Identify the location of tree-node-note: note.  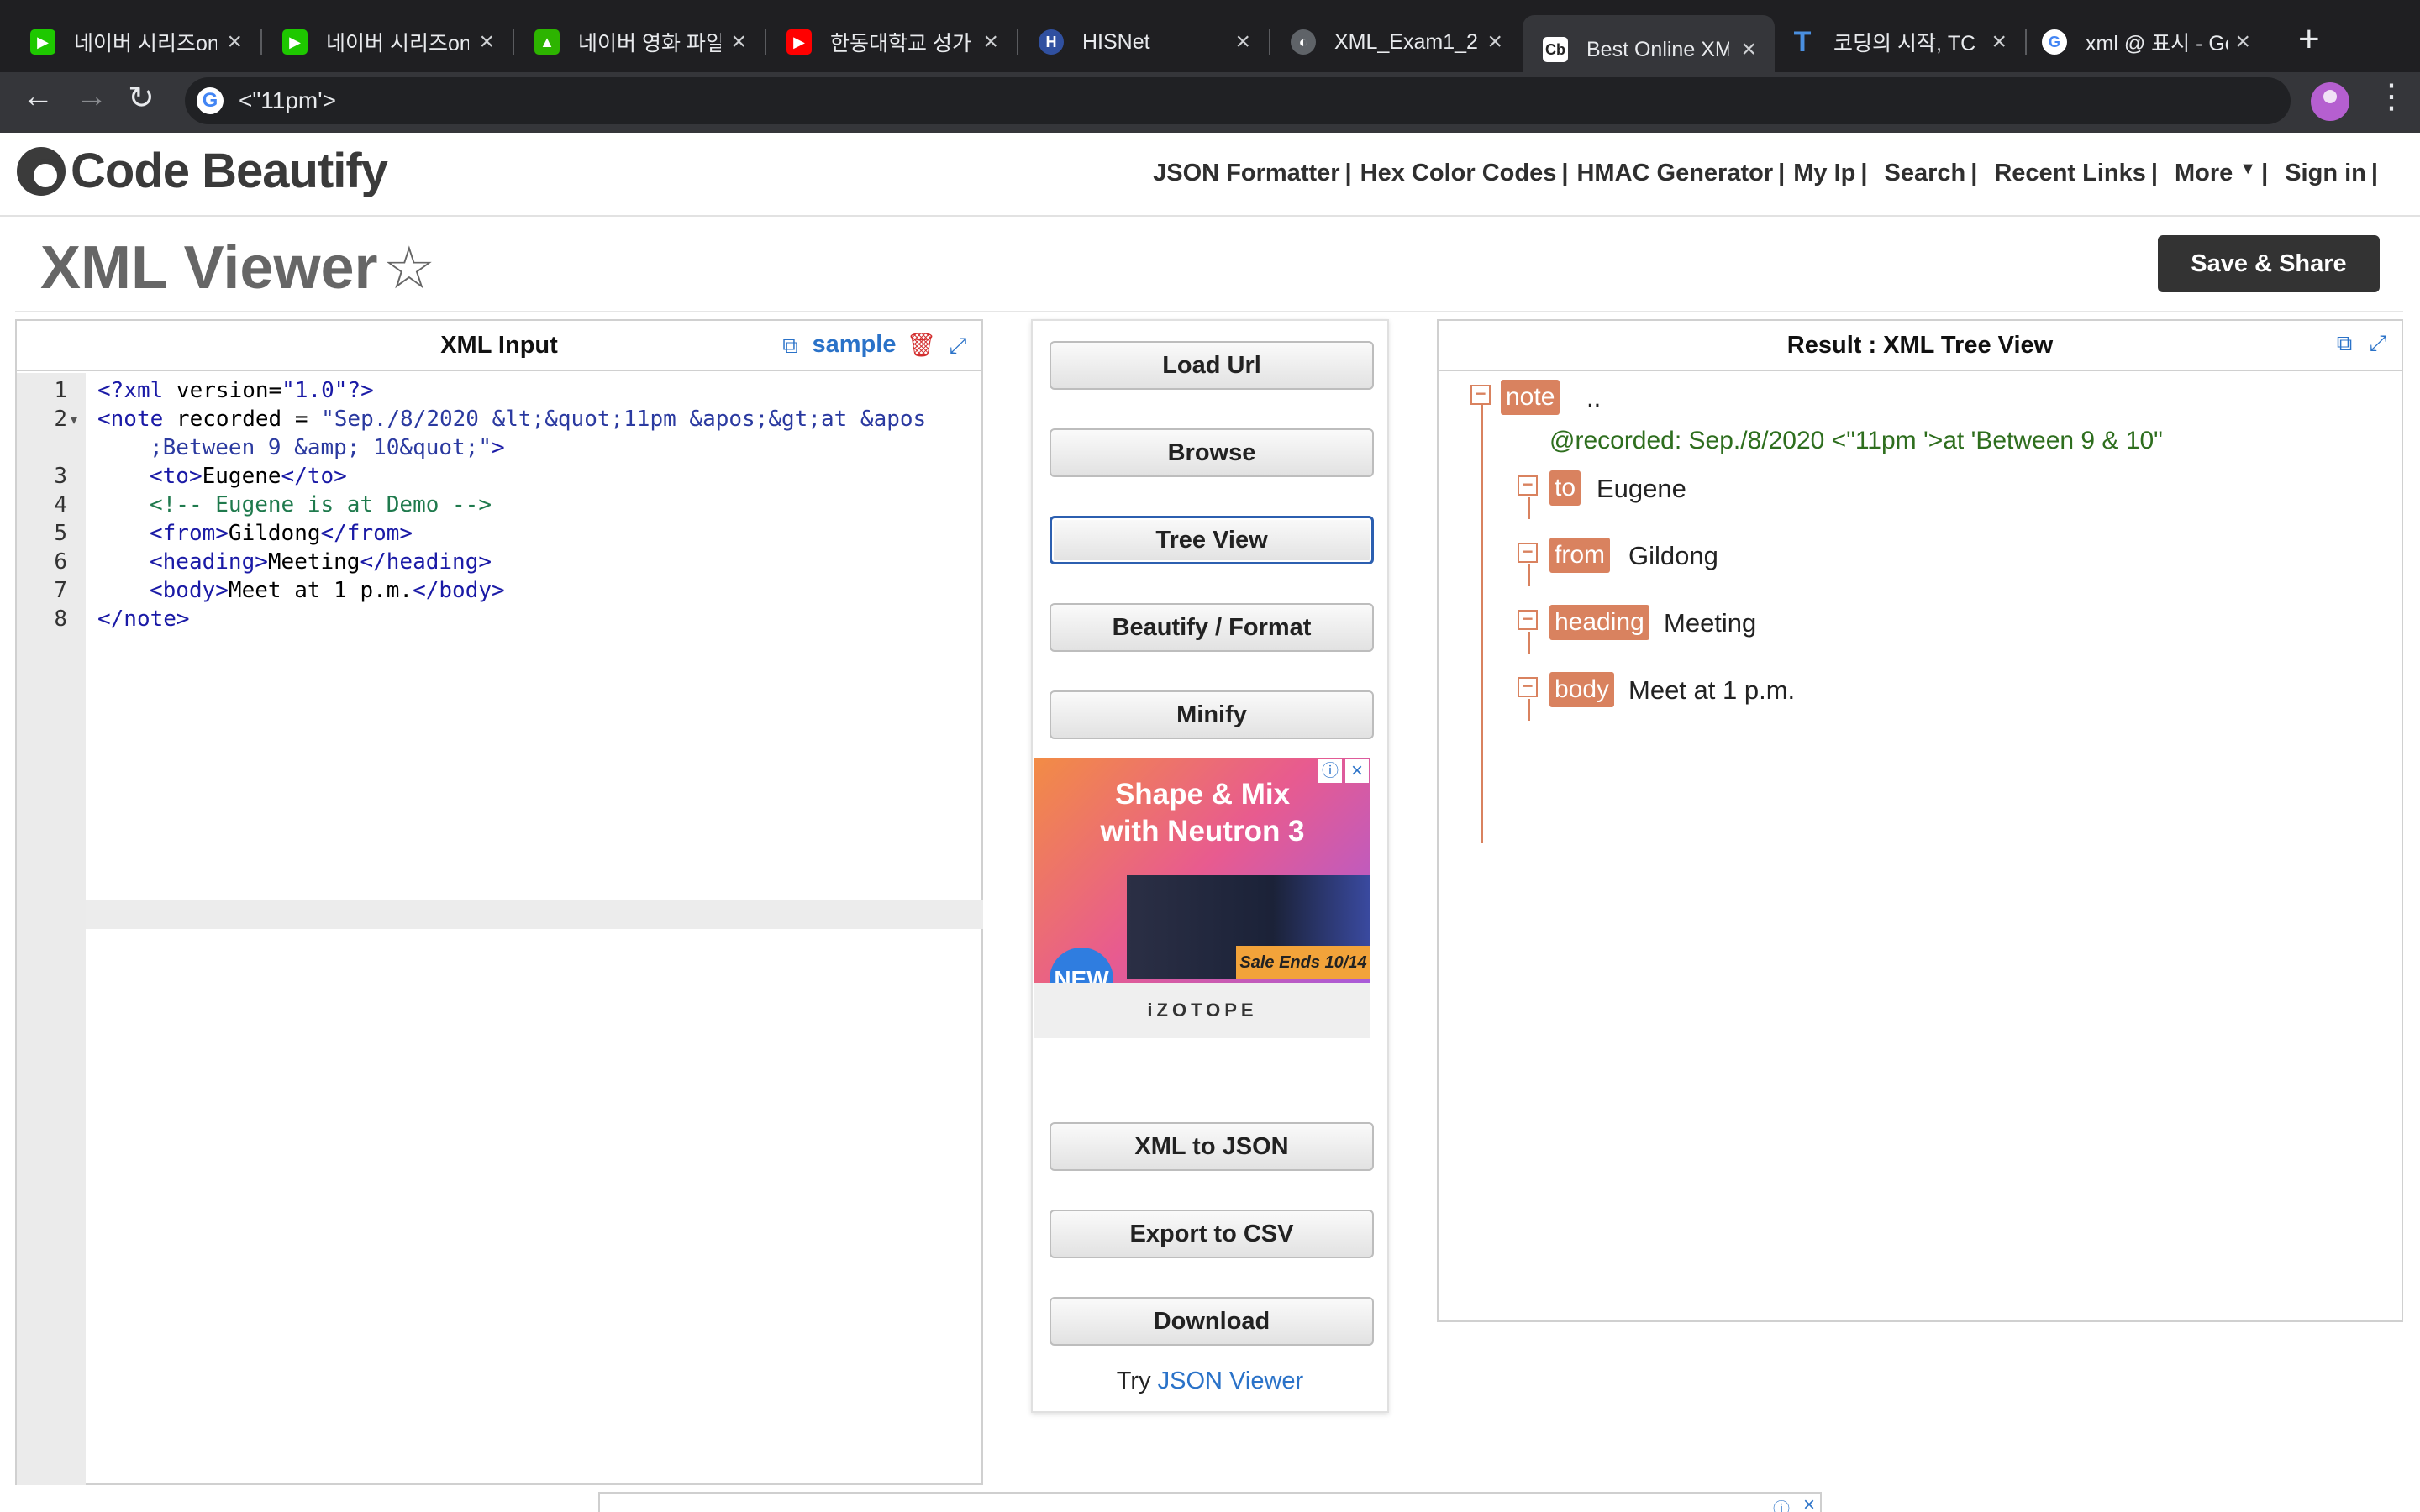
(1530, 397).